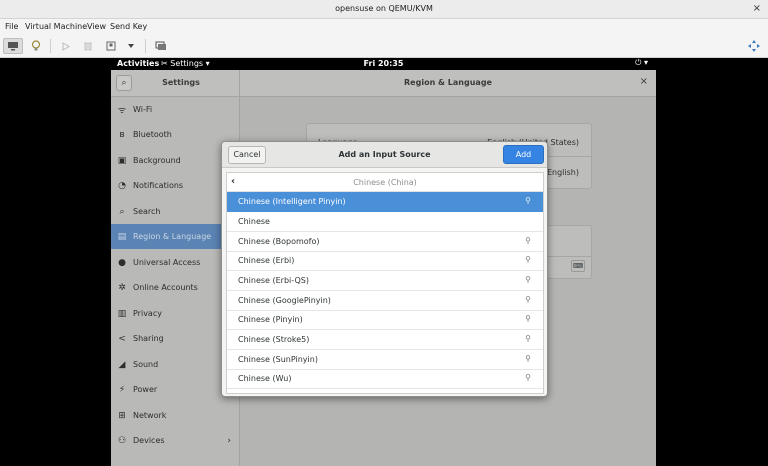  I want to click on sidebar-item-network: ⊞ Network, so click(175, 415).